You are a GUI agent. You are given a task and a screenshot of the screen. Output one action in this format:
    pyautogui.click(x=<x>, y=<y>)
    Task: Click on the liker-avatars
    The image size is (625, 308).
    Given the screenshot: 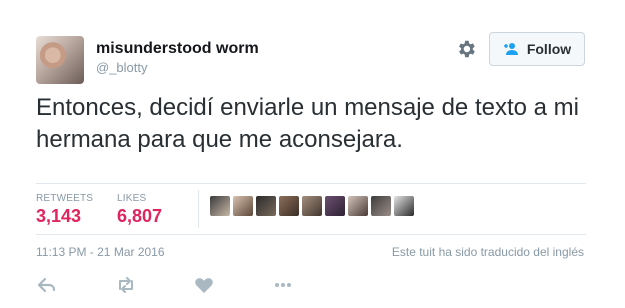 What is the action you would take?
    pyautogui.click(x=312, y=206)
    